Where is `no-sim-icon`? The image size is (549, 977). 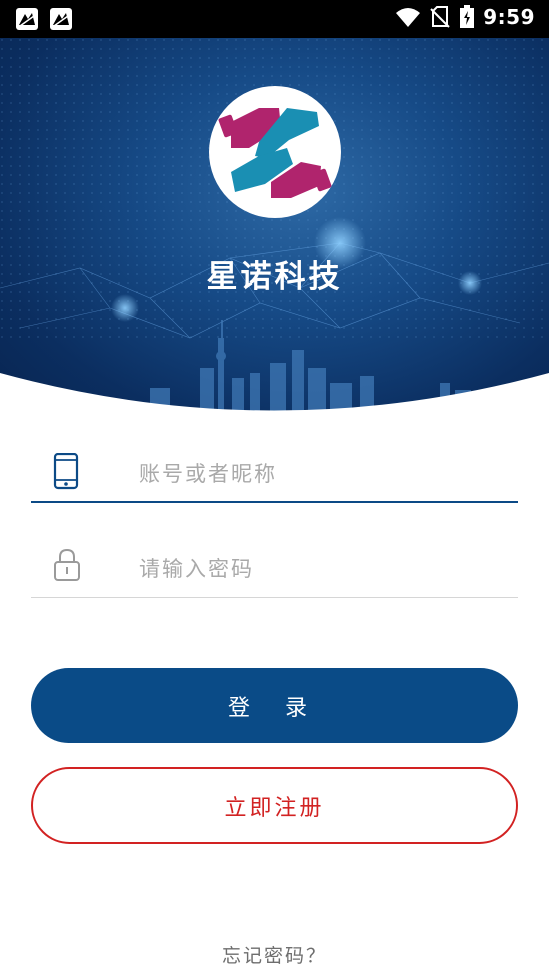 no-sim-icon is located at coordinates (440, 17).